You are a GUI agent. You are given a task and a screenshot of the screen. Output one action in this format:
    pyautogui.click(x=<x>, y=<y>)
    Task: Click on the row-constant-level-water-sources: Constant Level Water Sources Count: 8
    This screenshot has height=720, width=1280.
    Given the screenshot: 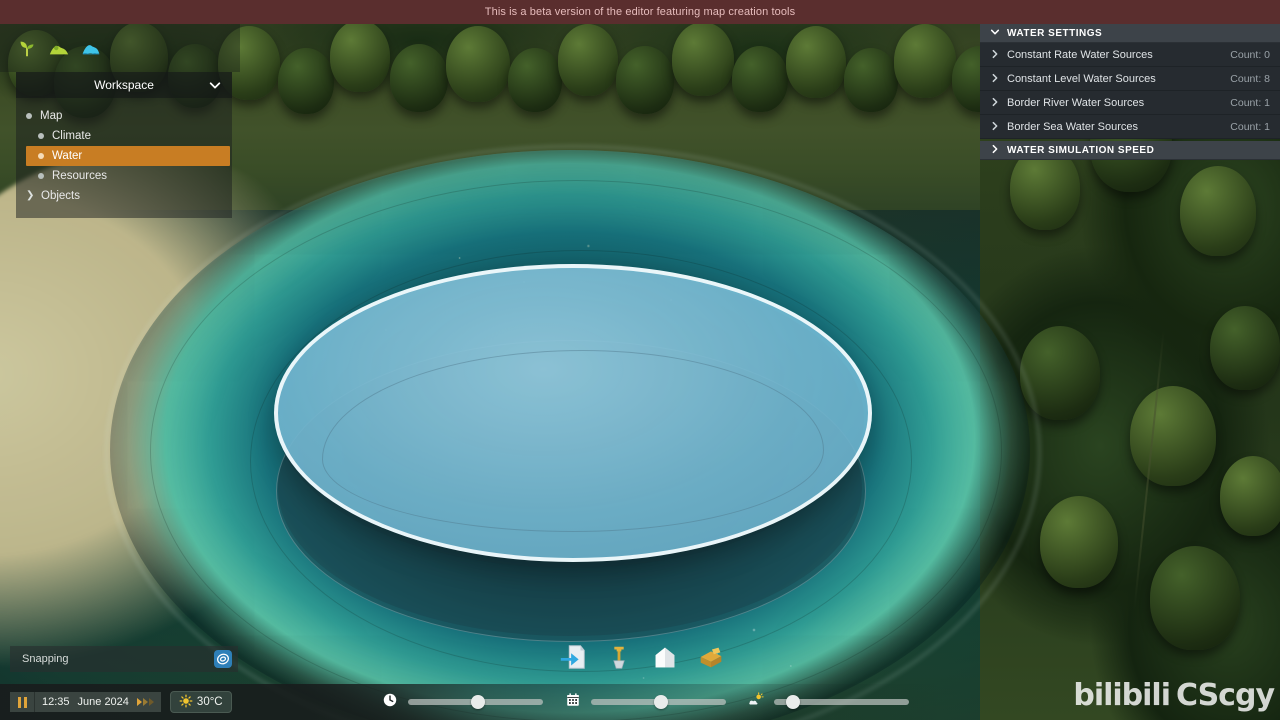 What is the action you would take?
    pyautogui.click(x=1130, y=79)
    